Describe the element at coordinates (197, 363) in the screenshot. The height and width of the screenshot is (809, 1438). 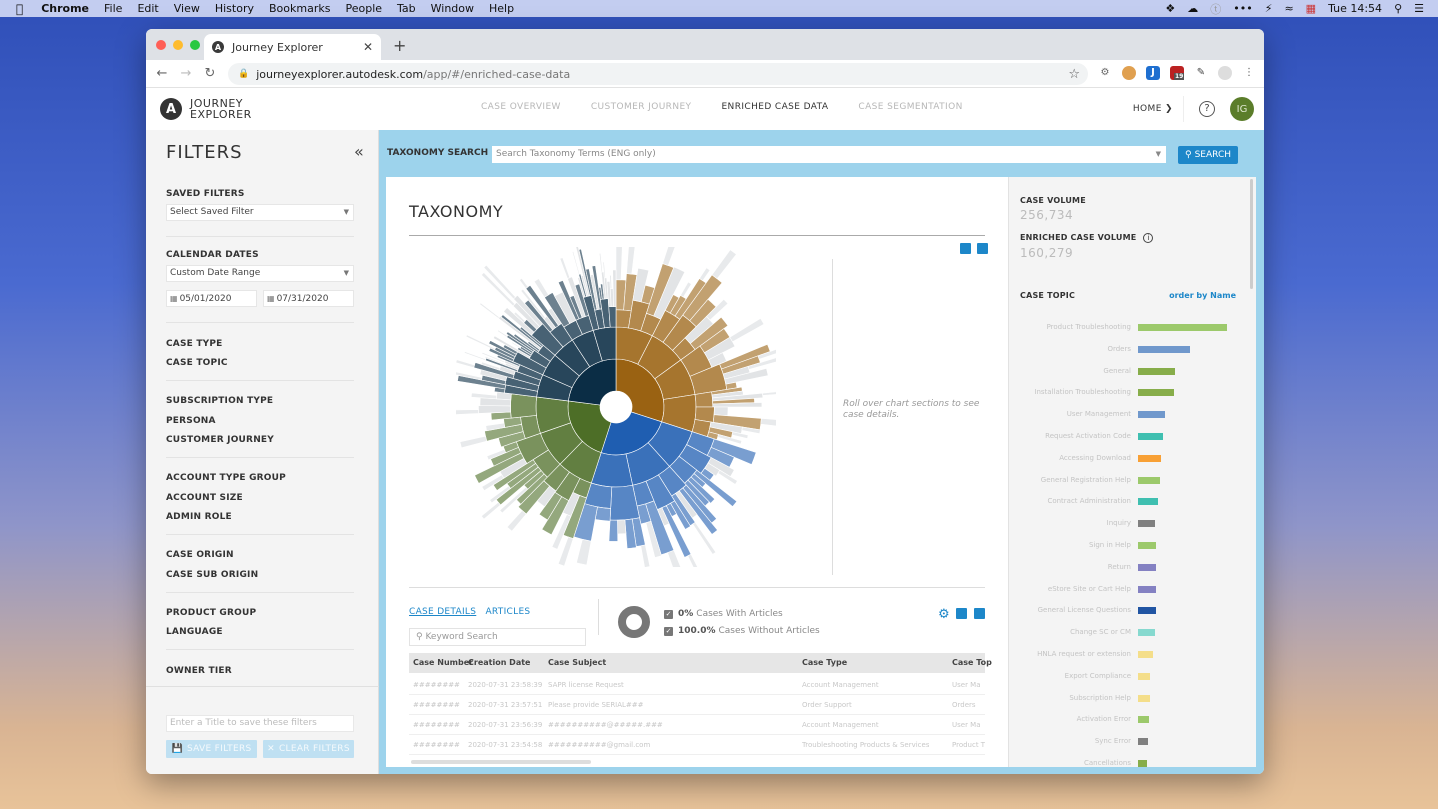
I see `filter-case-topic: CASE TOPIC` at that location.